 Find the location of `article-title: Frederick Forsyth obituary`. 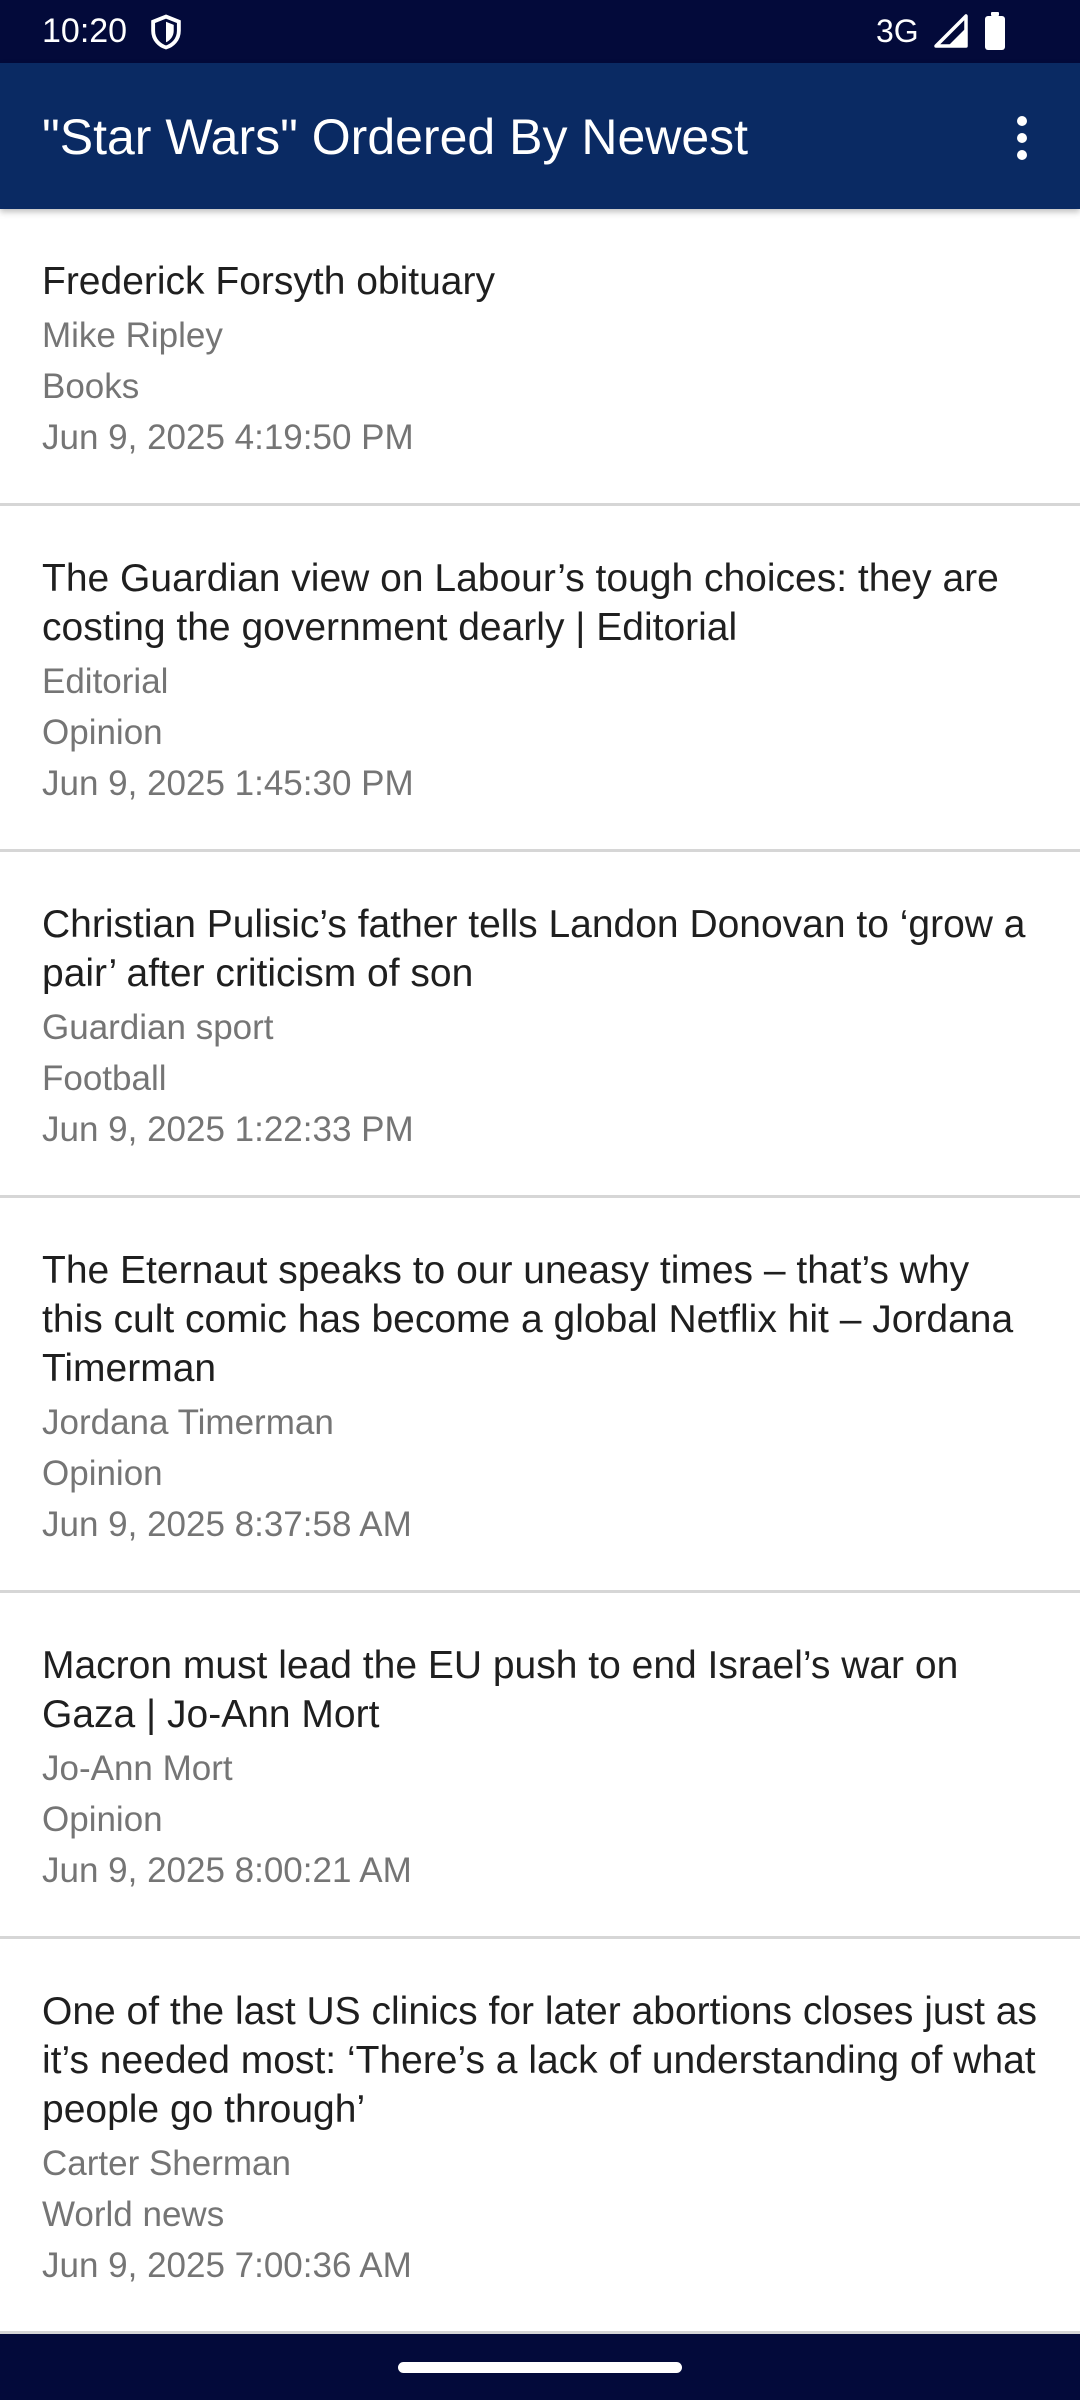

article-title: Frederick Forsyth obituary is located at coordinates (268, 281).